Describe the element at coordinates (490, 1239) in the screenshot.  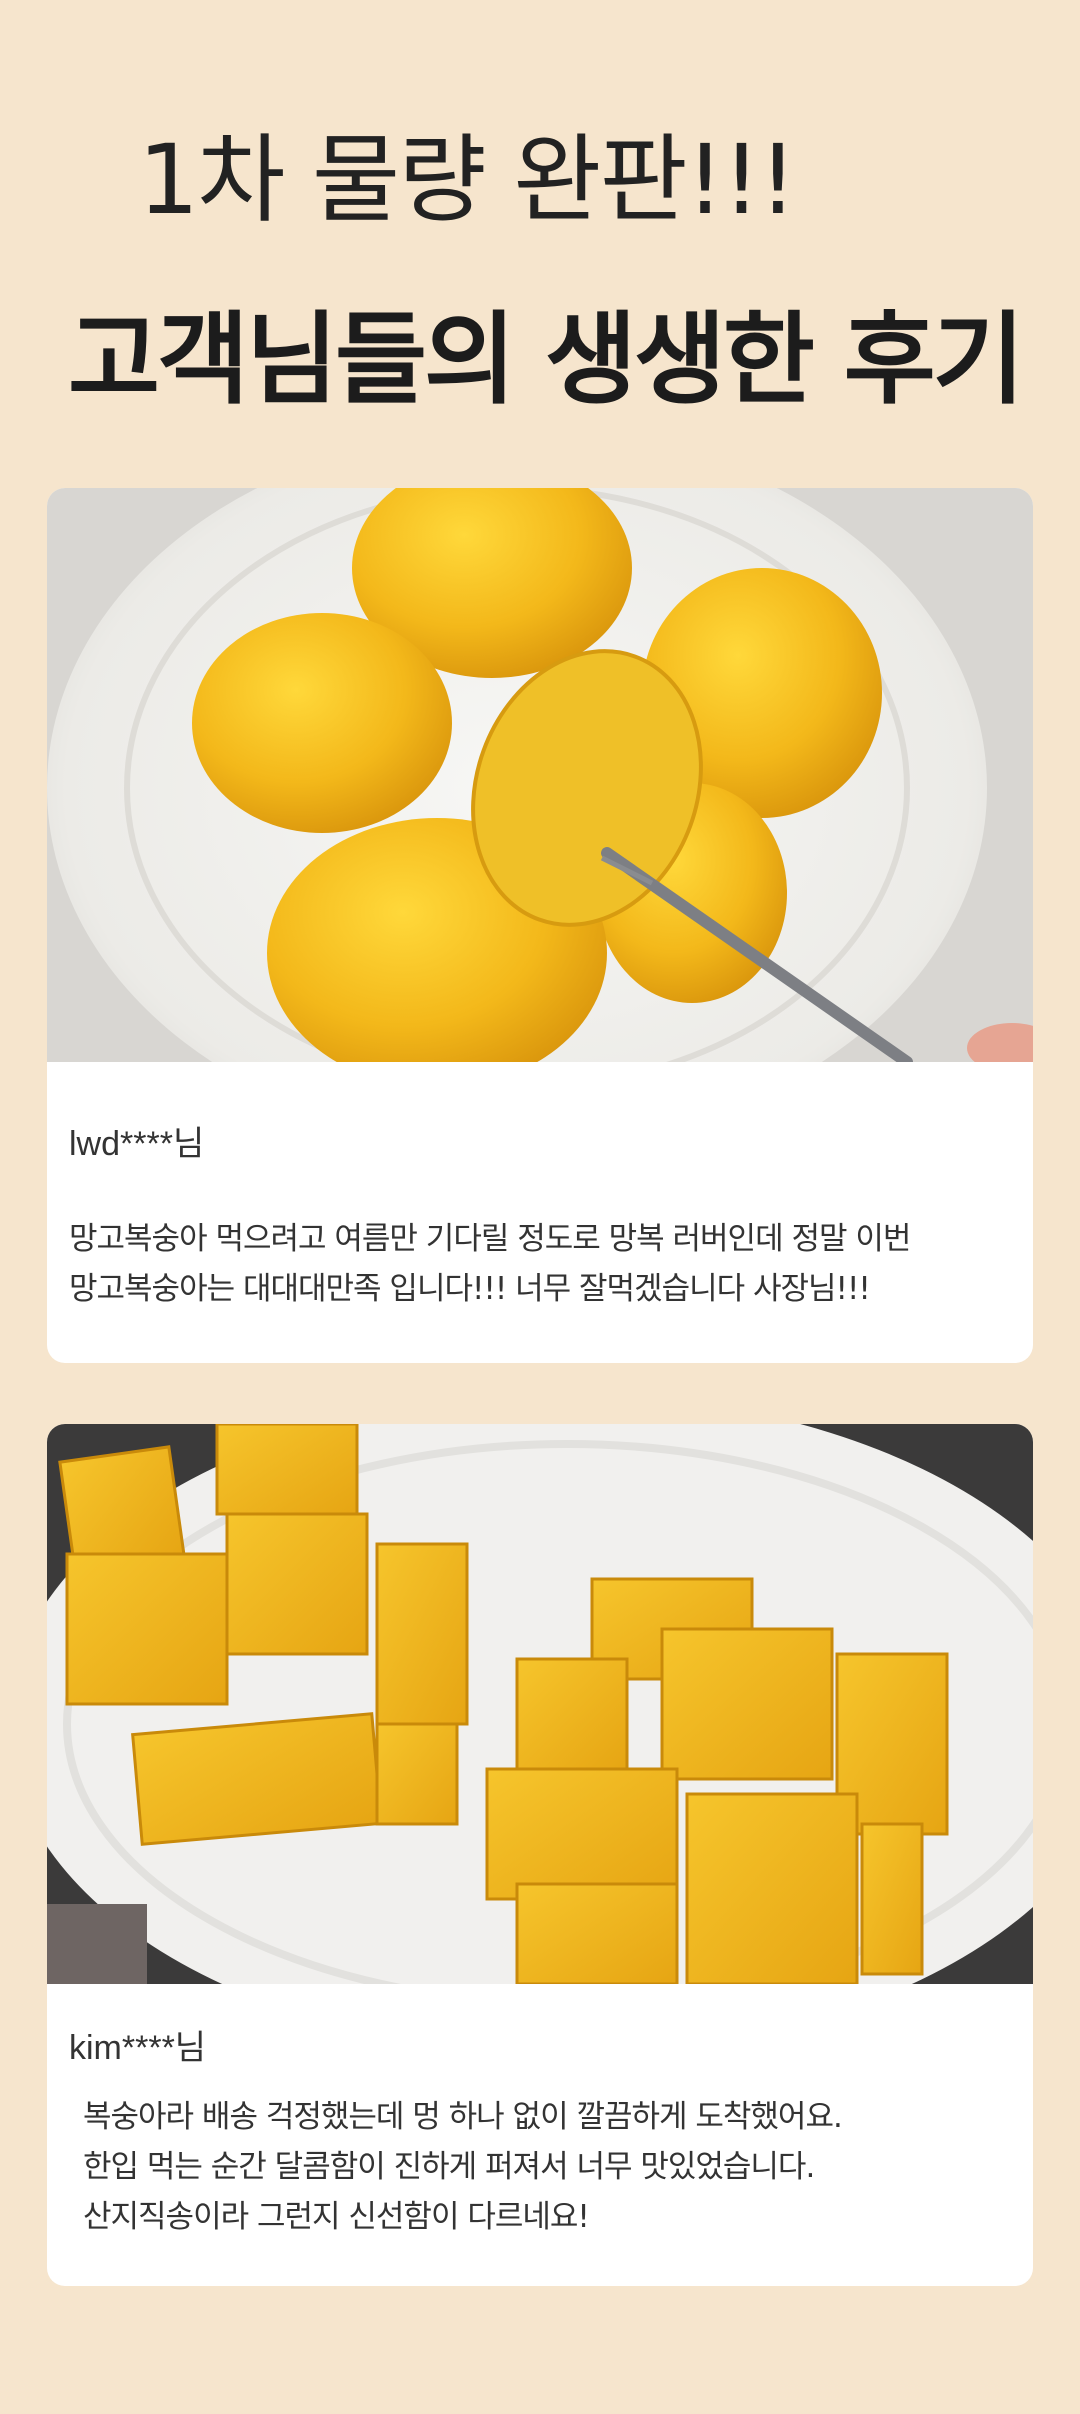
I see `review-line: 망고복숭아 먹으려고 여름만 기다릴 정도로 망복 러버인데 정말 이번` at that location.